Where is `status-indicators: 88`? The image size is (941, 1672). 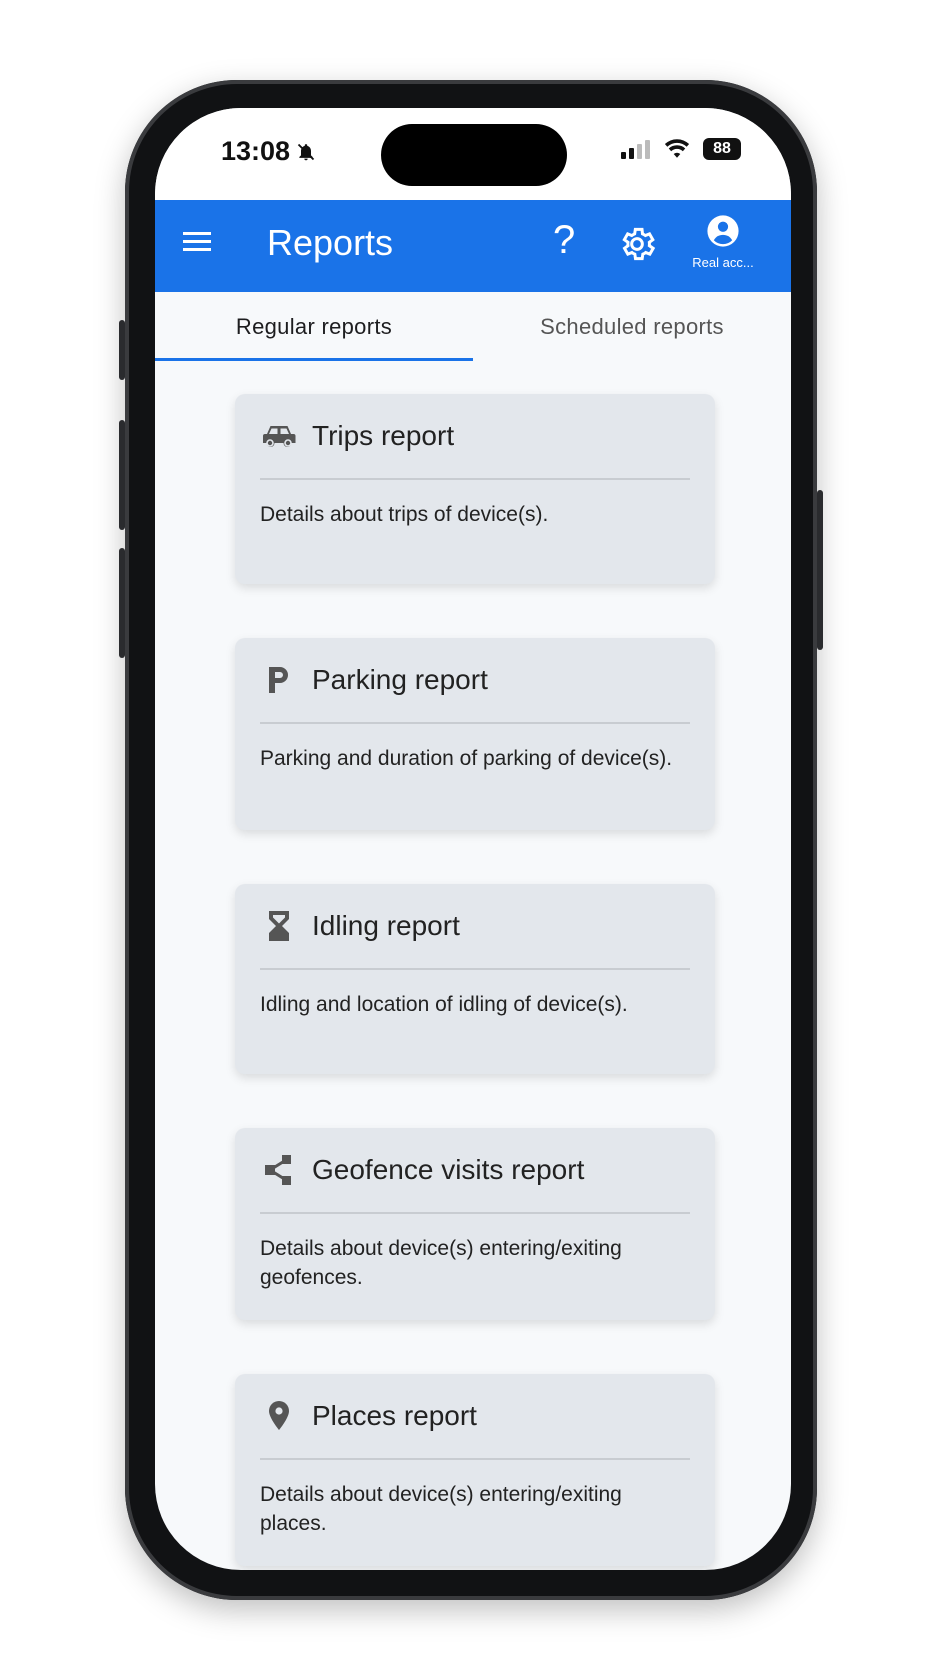 status-indicators: 88 is located at coordinates (681, 149).